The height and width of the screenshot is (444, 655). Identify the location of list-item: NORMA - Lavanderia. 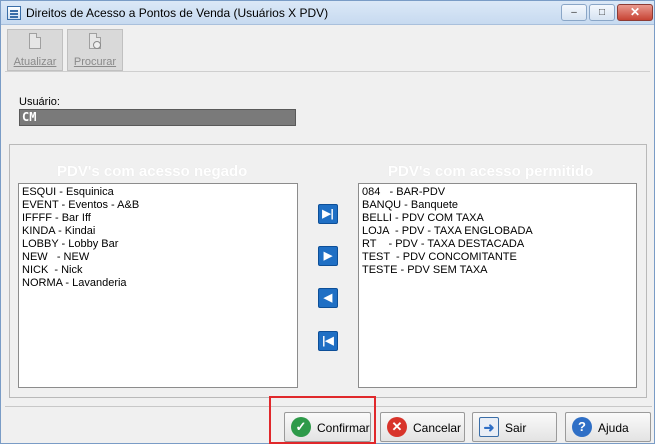
(158, 283).